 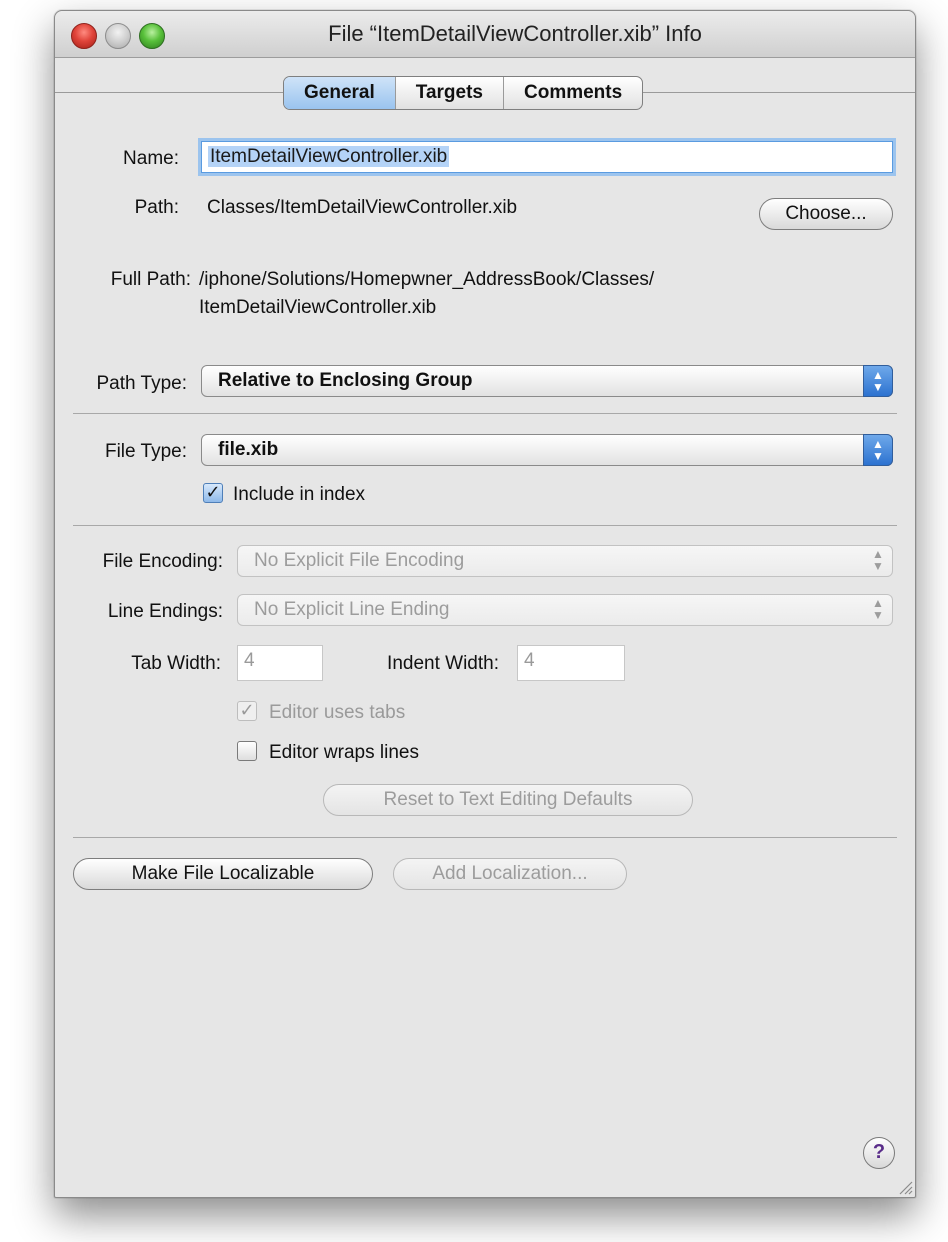 I want to click on help-icon: ?, so click(x=879, y=1153).